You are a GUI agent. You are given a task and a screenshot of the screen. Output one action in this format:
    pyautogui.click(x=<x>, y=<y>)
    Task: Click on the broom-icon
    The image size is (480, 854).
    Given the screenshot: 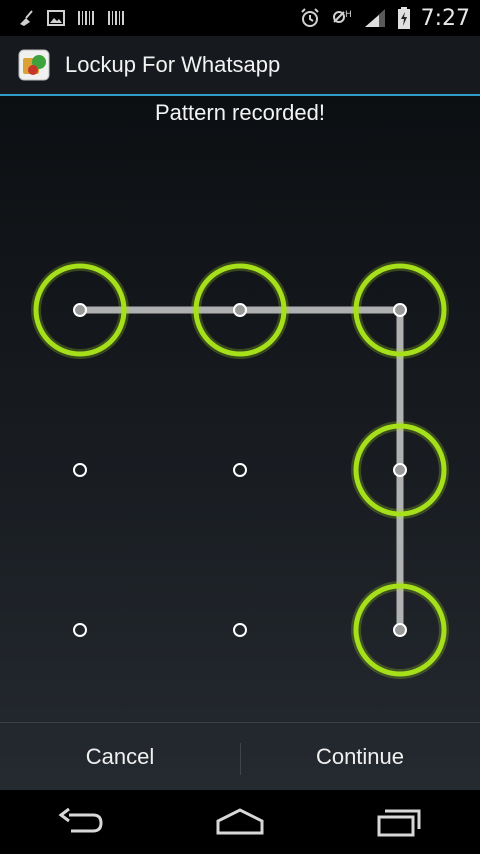 What is the action you would take?
    pyautogui.click(x=26, y=18)
    